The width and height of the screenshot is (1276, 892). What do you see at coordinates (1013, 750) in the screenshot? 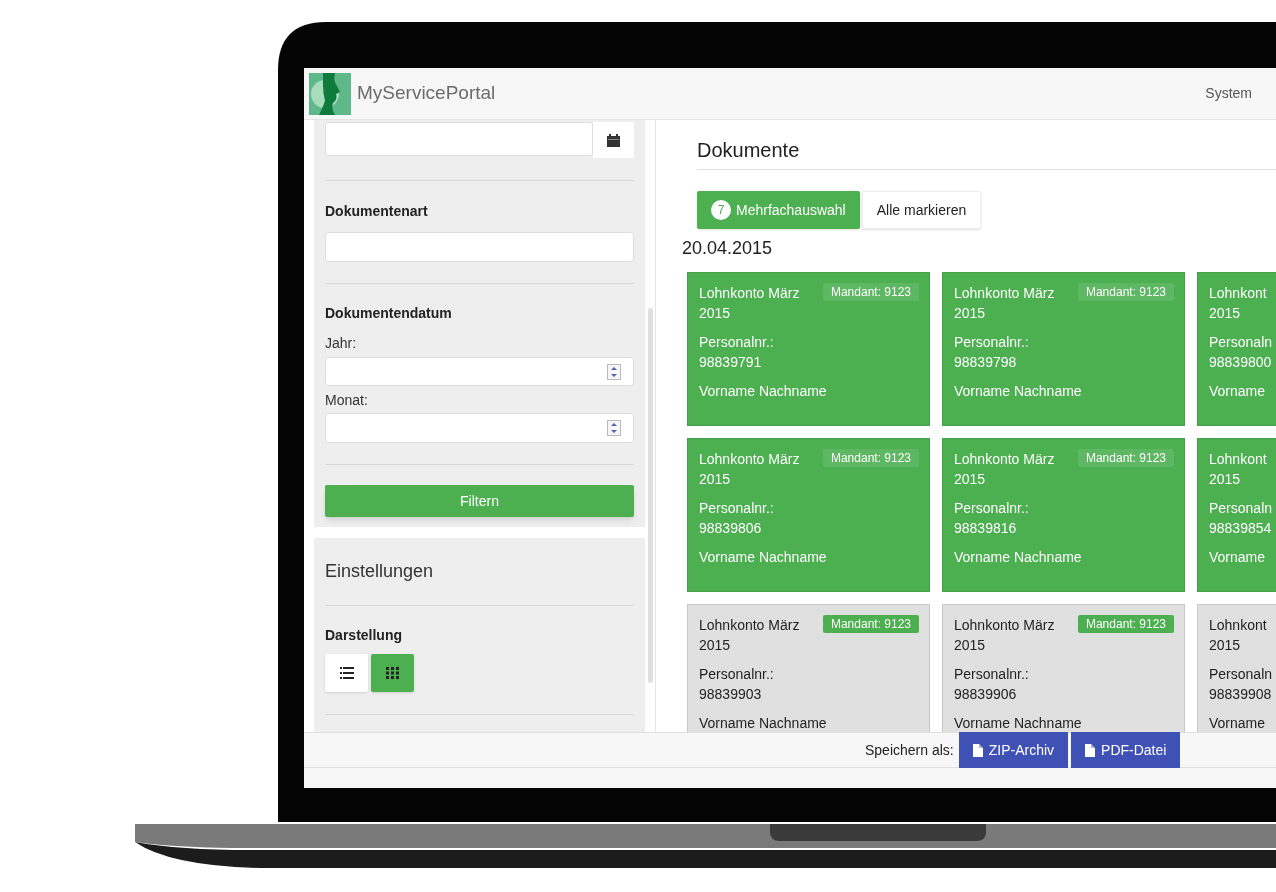
I see `save-button: ZIP-Archiv` at bounding box center [1013, 750].